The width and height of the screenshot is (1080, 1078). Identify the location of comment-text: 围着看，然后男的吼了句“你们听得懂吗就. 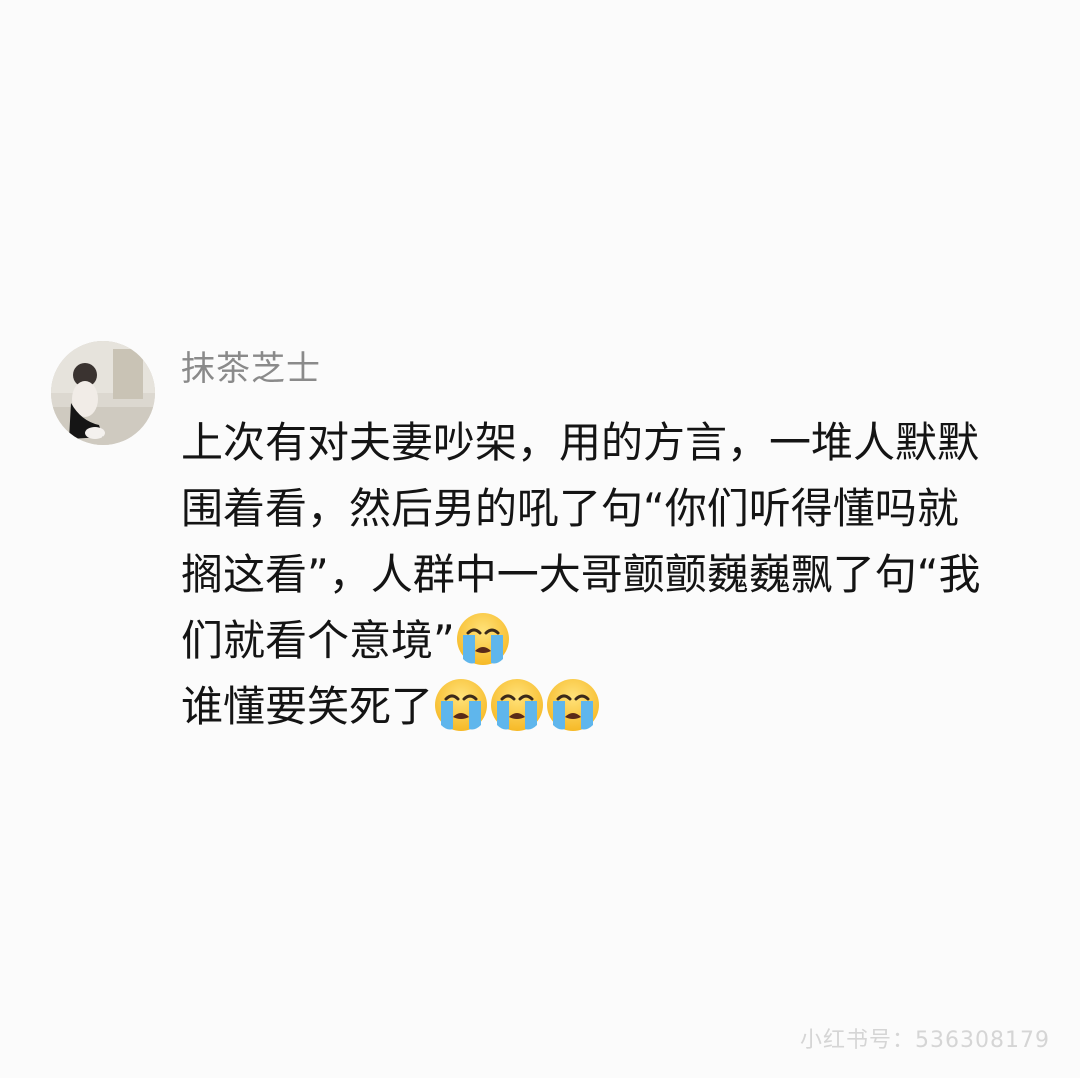
(570, 508).